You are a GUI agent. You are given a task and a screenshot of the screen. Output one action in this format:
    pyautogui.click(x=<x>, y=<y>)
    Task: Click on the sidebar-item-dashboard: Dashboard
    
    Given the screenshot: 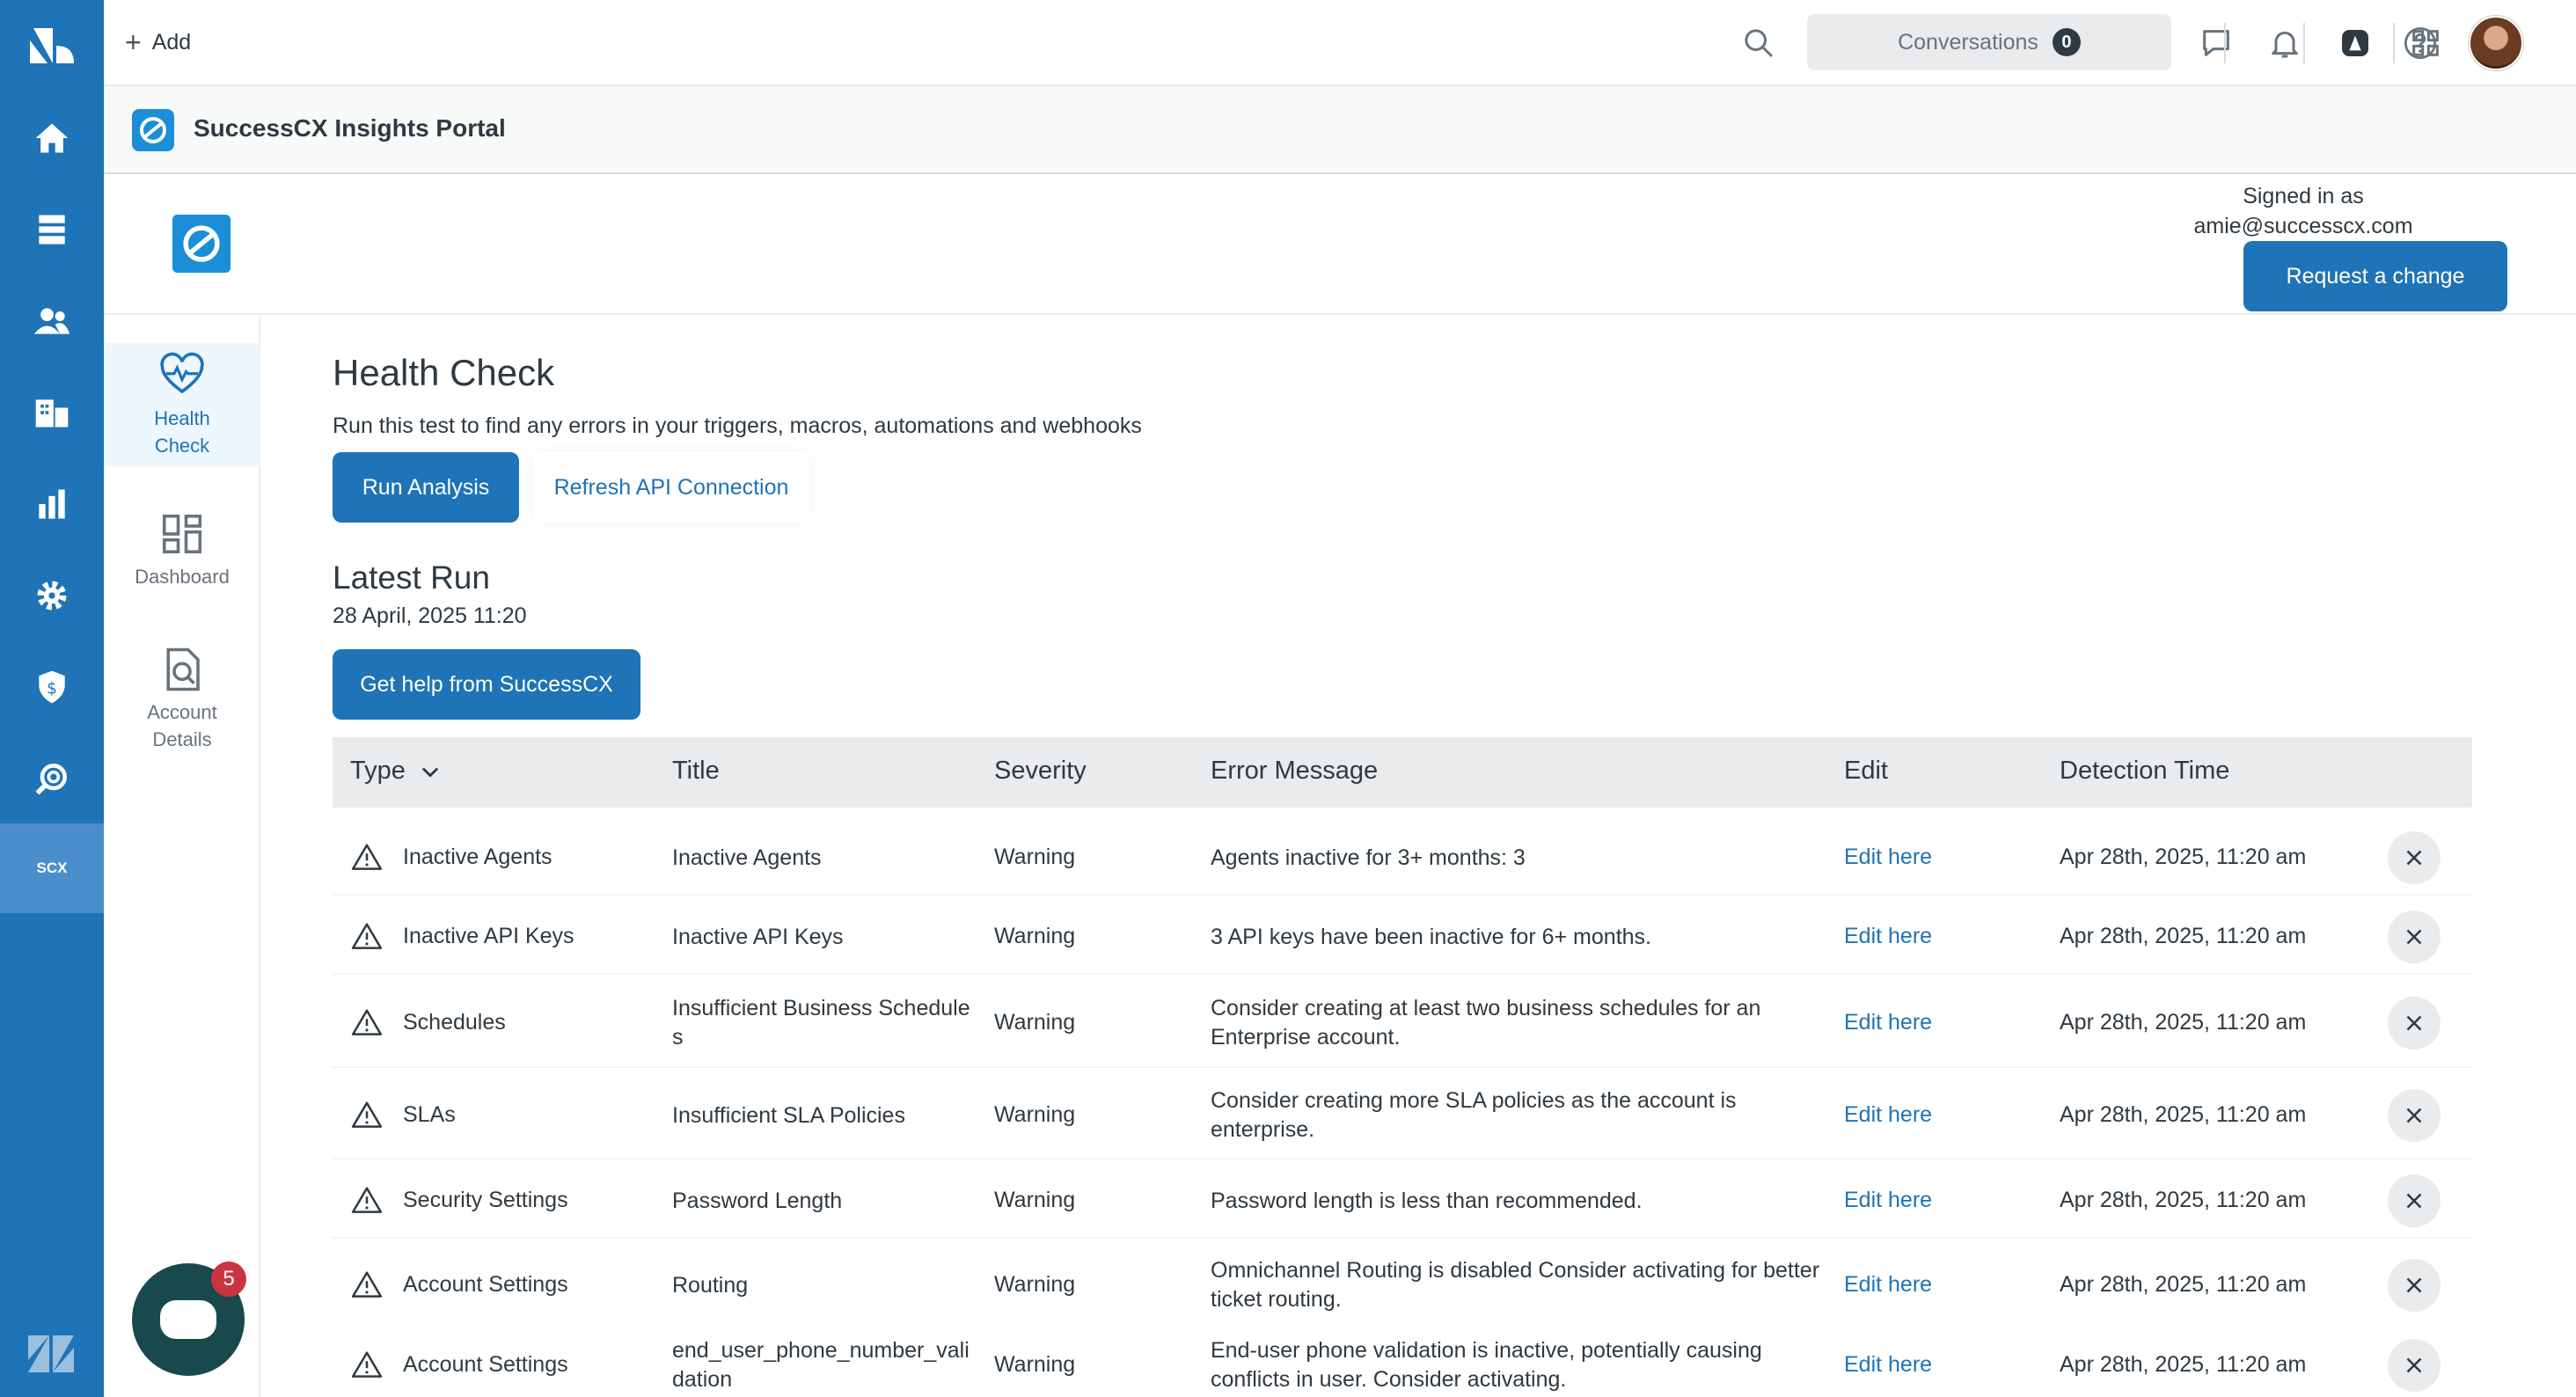 What is the action you would take?
    pyautogui.click(x=182, y=550)
    